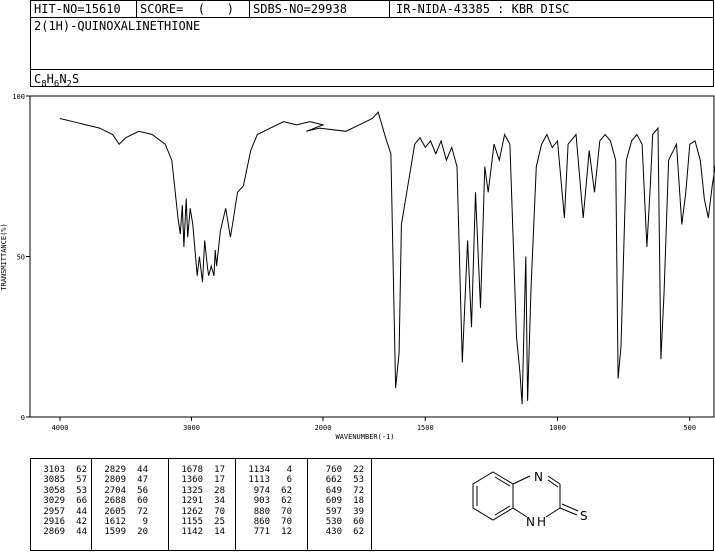 The image size is (715, 553). What do you see at coordinates (553, 483) in the screenshot?
I see `n-c-double-bond-inner` at bounding box center [553, 483].